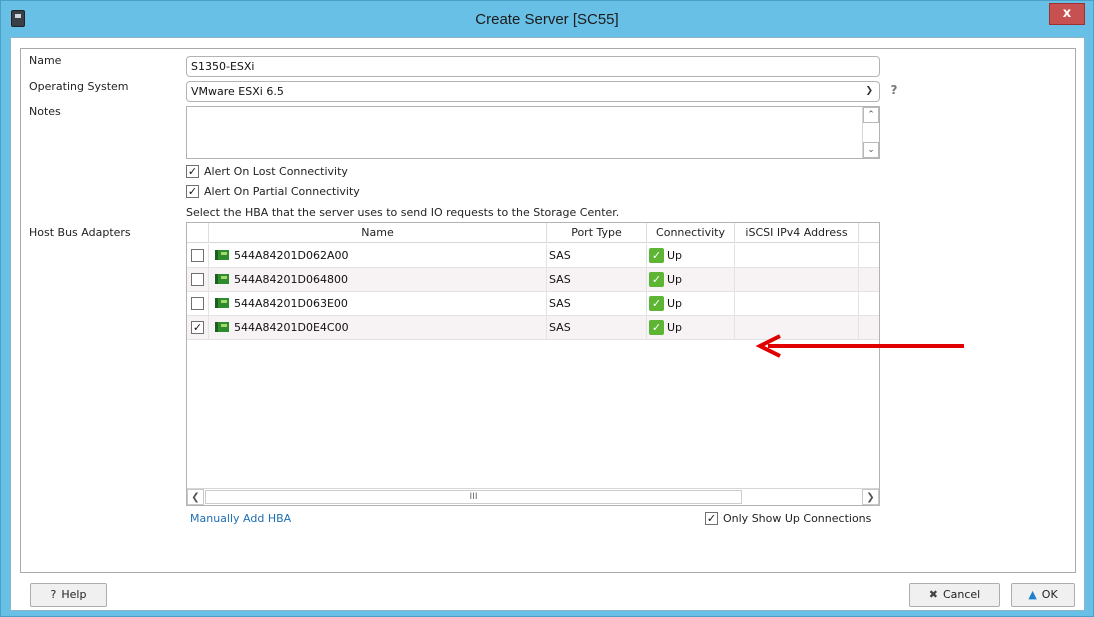 The width and height of the screenshot is (1094, 617). I want to click on ok-button: ▲ OK, so click(1043, 595).